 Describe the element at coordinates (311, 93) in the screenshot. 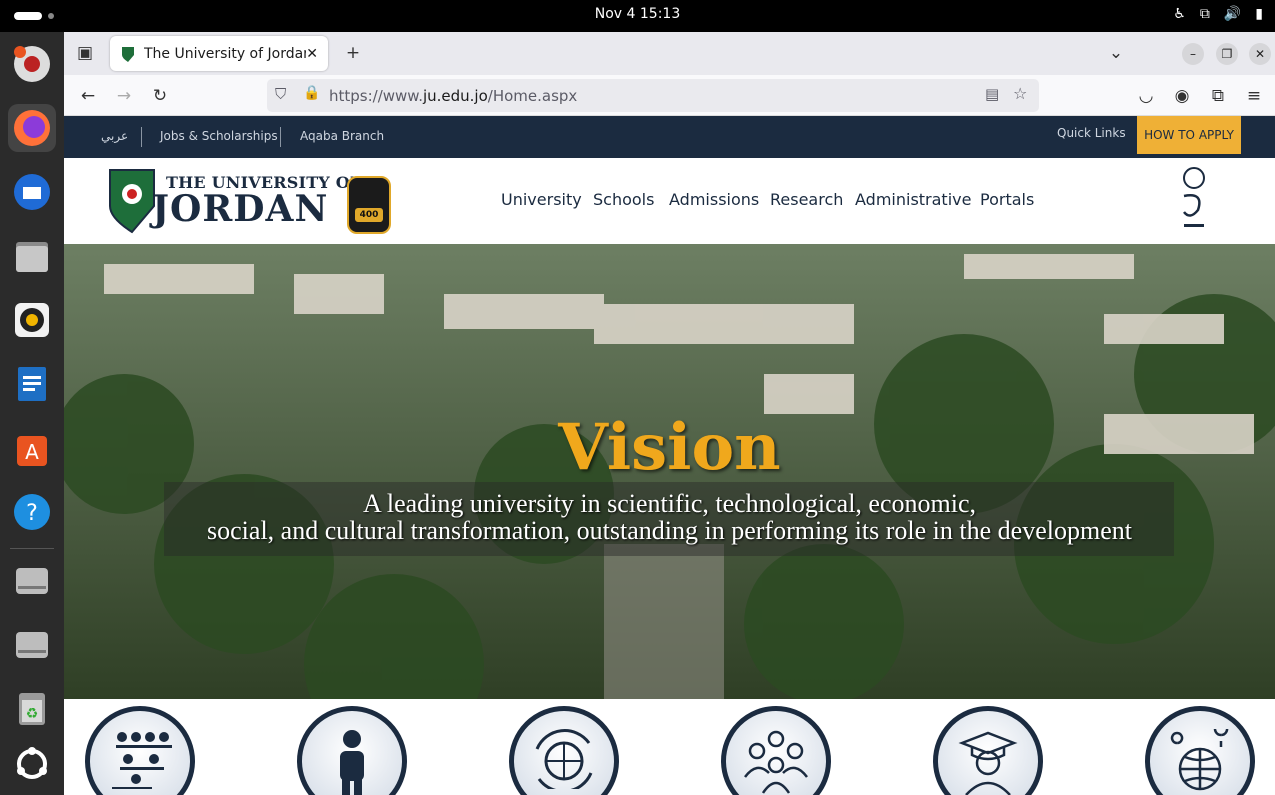

I see `lock-icon: 🔒` at that location.